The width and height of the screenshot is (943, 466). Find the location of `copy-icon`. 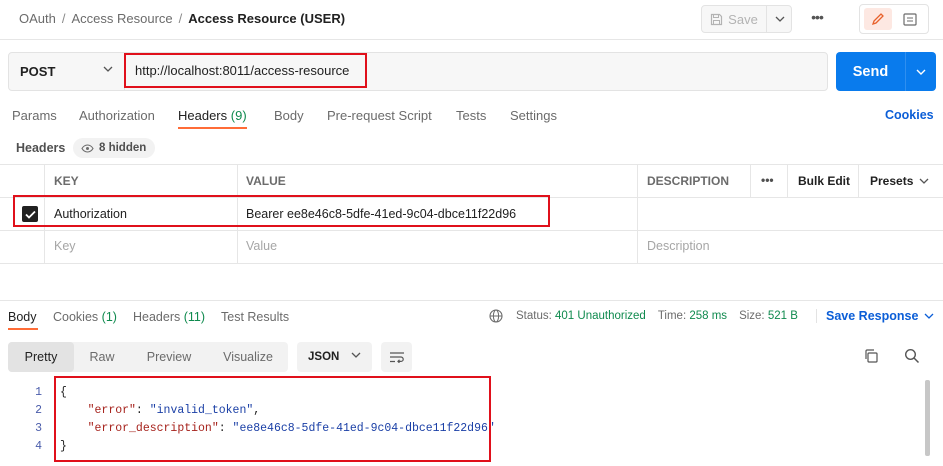

copy-icon is located at coordinates (871, 356).